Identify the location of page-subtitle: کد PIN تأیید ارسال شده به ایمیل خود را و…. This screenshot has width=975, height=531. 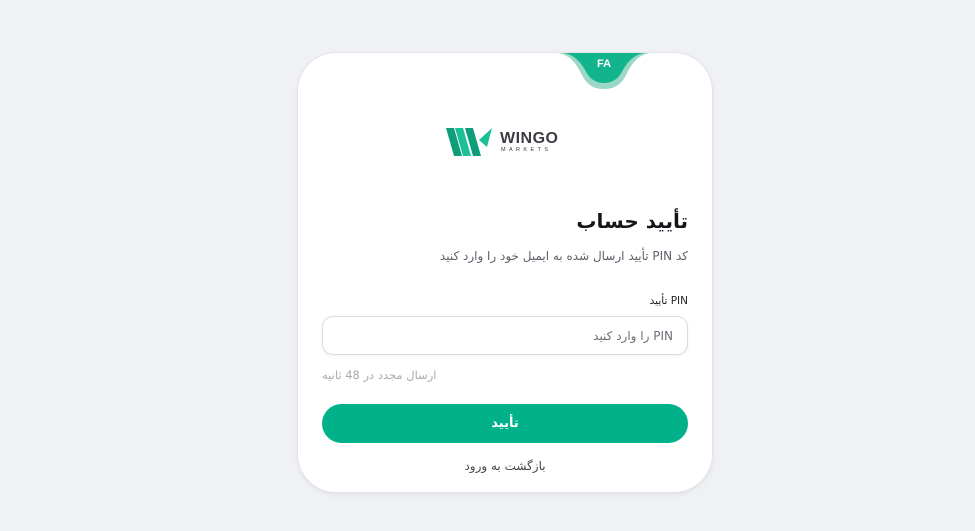
(563, 256).